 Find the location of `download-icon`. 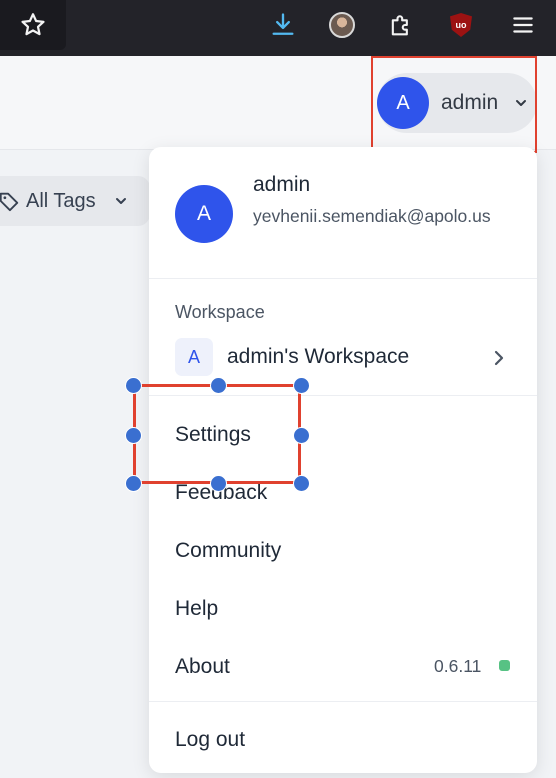

download-icon is located at coordinates (283, 24).